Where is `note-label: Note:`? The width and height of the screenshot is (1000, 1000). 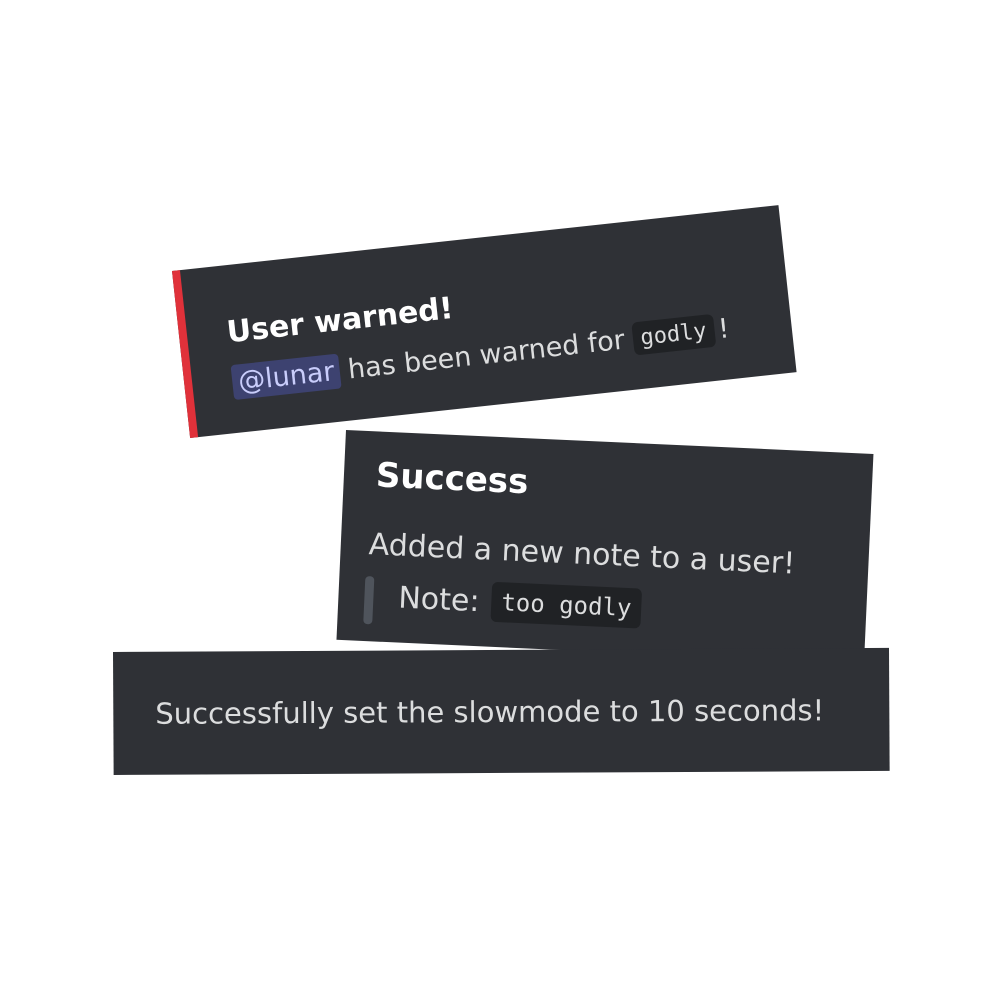 note-label: Note: is located at coordinates (439, 599).